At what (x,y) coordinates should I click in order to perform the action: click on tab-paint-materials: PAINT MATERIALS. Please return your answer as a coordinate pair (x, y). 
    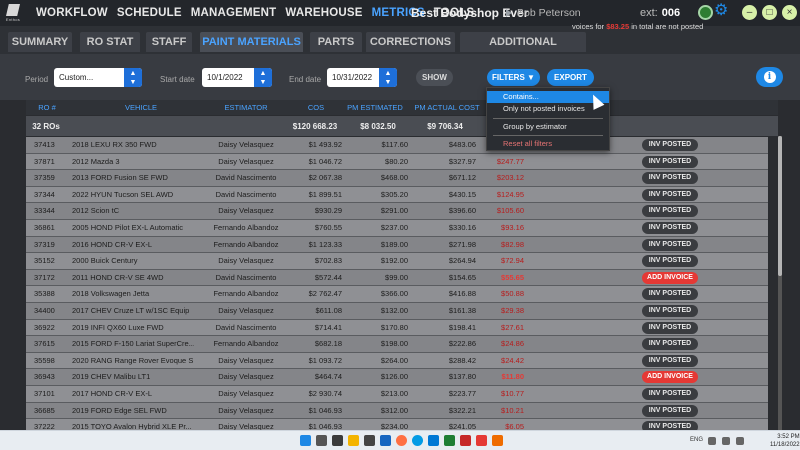
    Looking at the image, I should click on (251, 42).